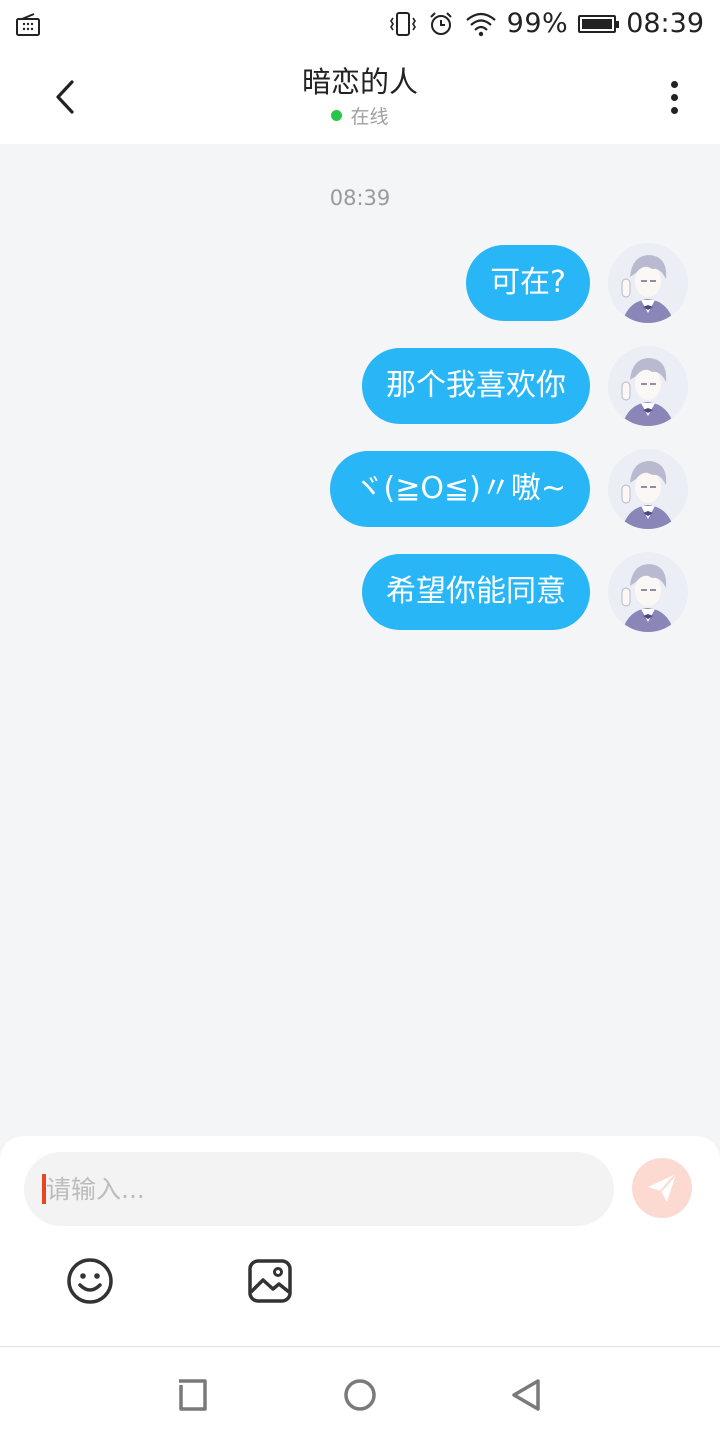 The width and height of the screenshot is (720, 1440). What do you see at coordinates (537, 23) in the screenshot?
I see `battery-percentage: 99%` at bounding box center [537, 23].